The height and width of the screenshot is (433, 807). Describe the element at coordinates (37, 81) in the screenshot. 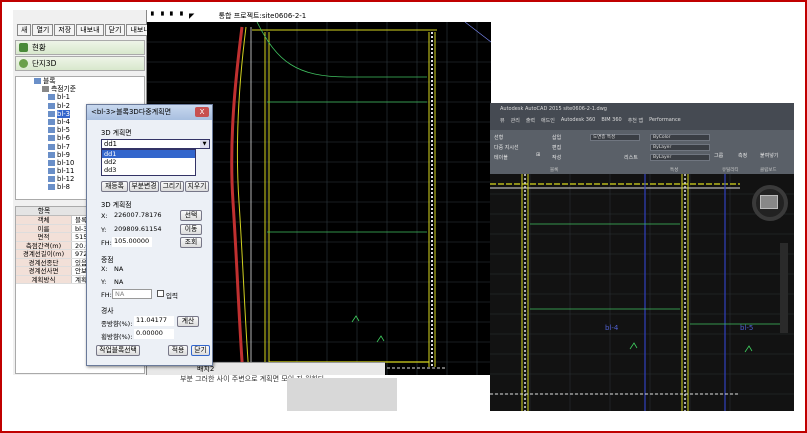

I see `folder-icon` at that location.